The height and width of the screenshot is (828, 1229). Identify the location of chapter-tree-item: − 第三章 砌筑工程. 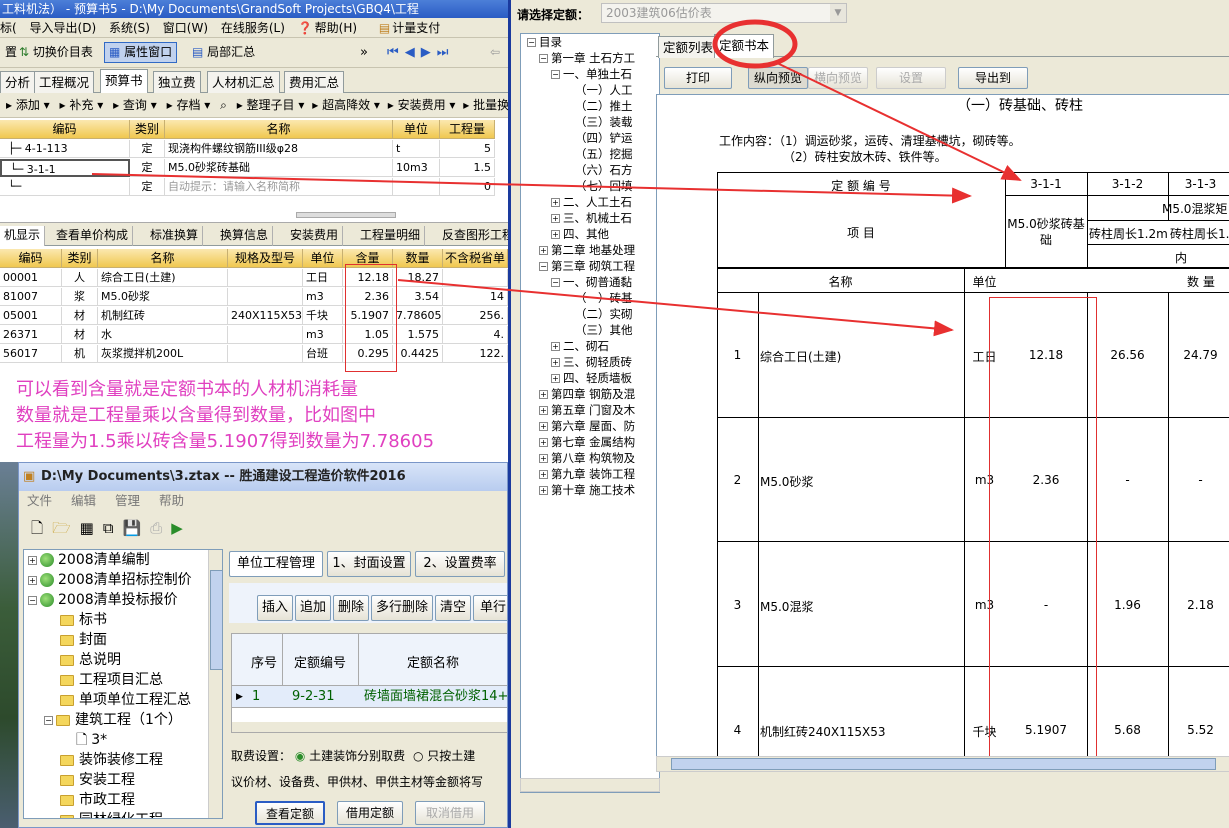
(587, 266).